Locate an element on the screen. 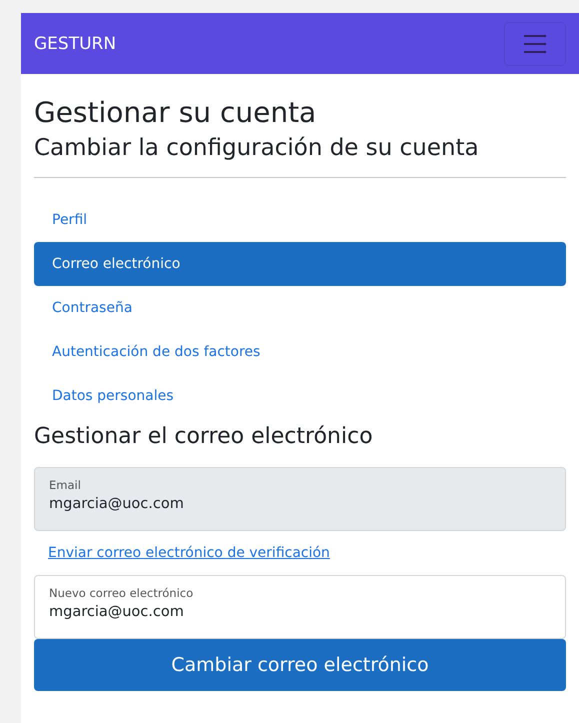 This screenshot has height=723, width=579. nav-link: Contraseña is located at coordinates (300, 308).